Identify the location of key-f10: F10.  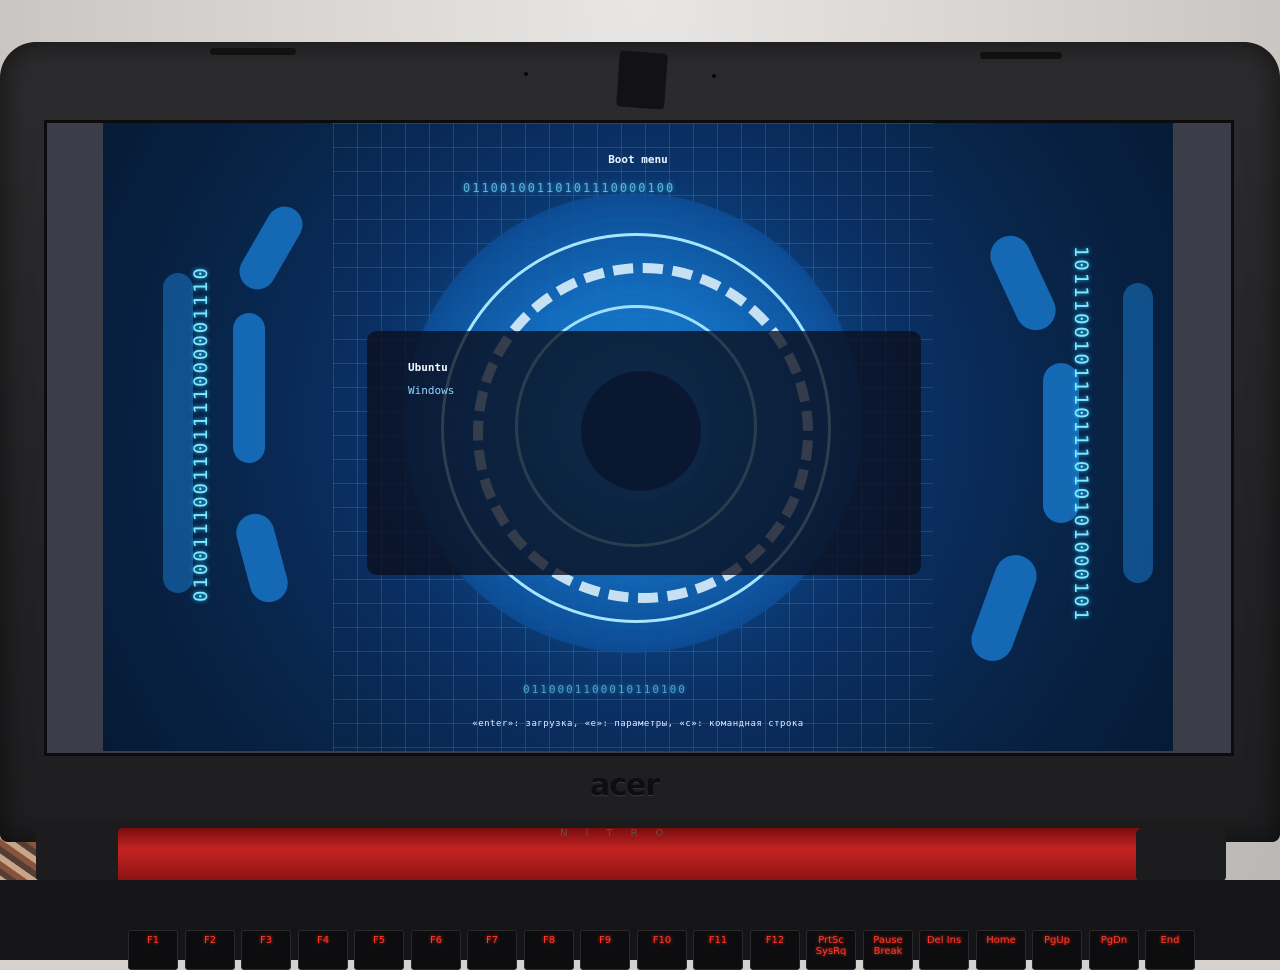
(662, 950).